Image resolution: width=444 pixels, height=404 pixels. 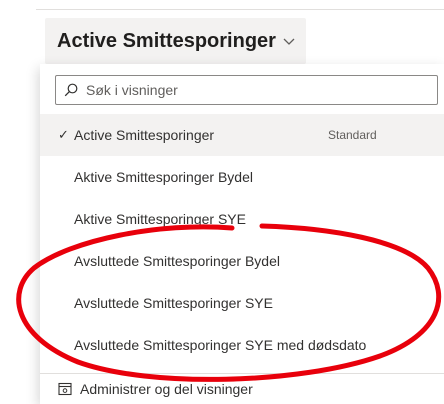 What do you see at coordinates (173, 303) in the screenshot?
I see `view-item-label: Avsluttede Smittesporinger SYE` at bounding box center [173, 303].